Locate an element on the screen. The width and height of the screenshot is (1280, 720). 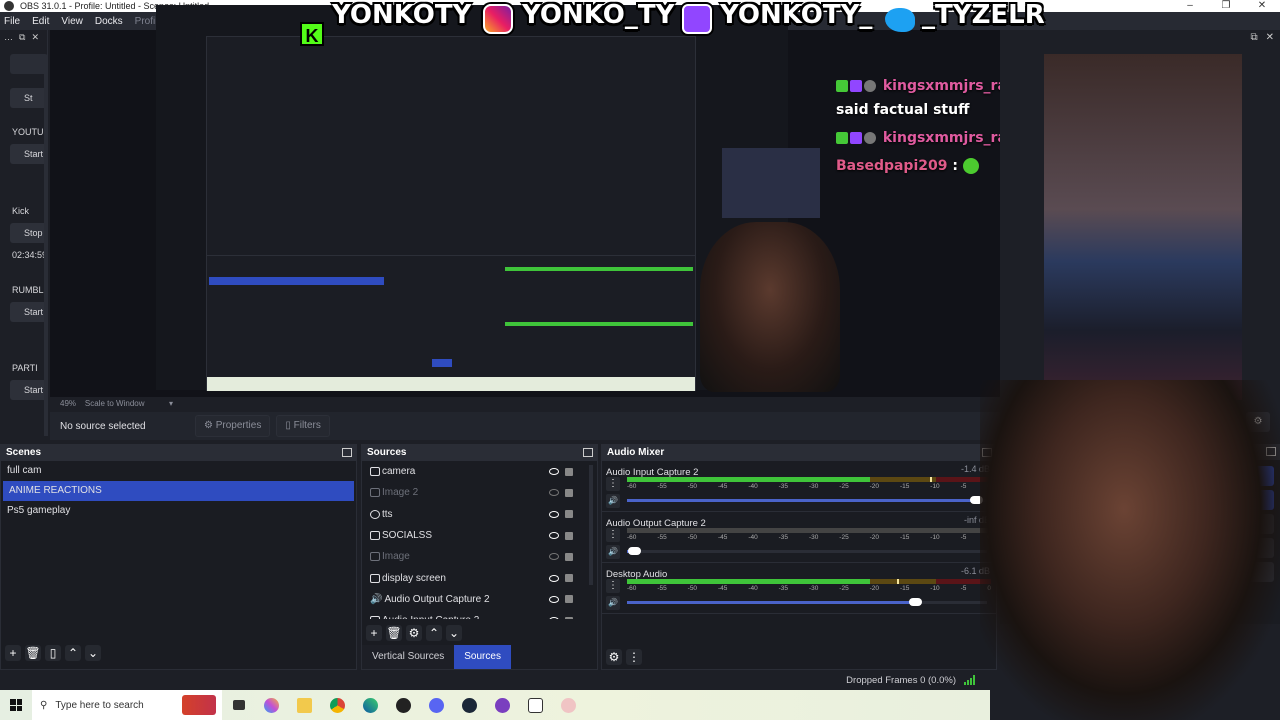
discord-icon is located at coordinates (436, 705).